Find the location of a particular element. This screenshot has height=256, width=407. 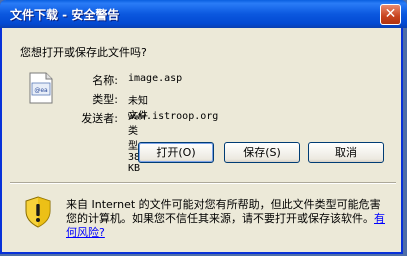

close-button: ✕ is located at coordinates (390, 14).